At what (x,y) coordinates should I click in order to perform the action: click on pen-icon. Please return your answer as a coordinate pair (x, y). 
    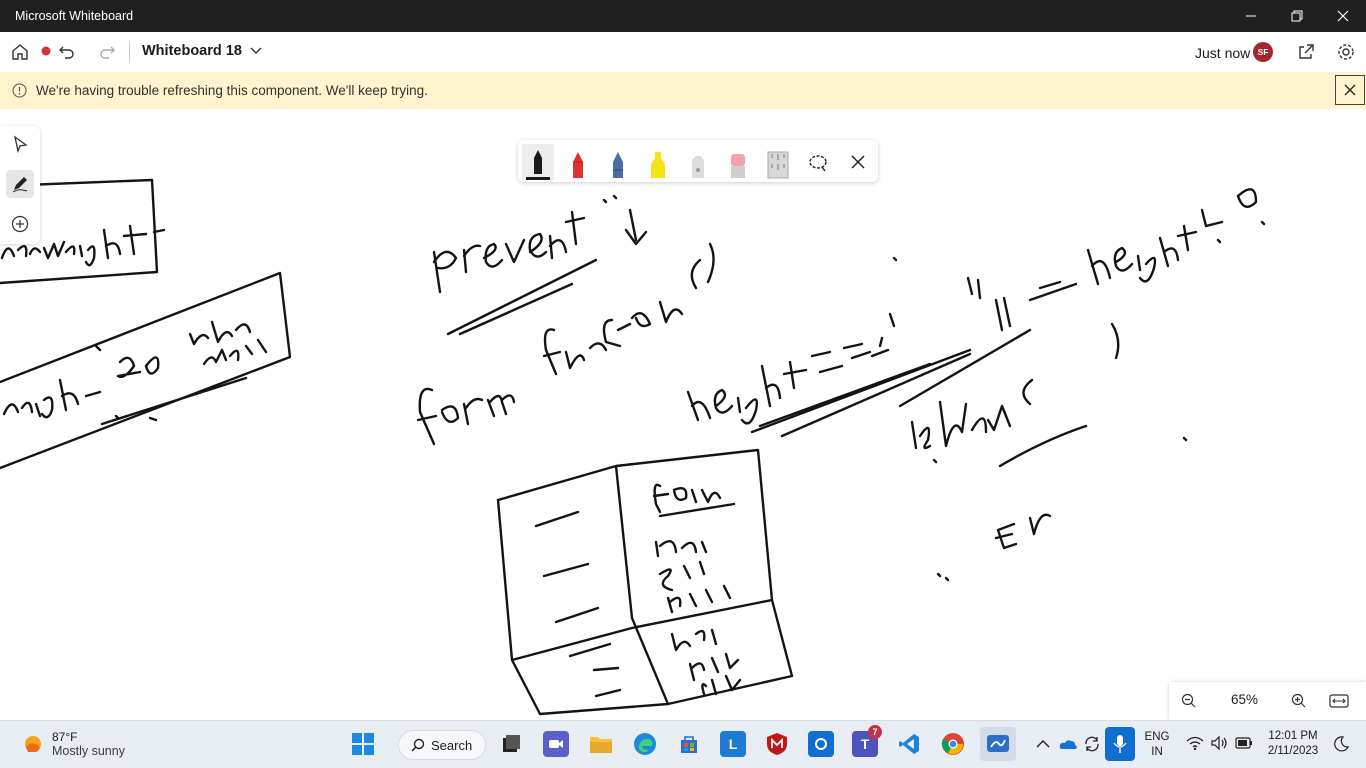
    Looking at the image, I should click on (20, 185).